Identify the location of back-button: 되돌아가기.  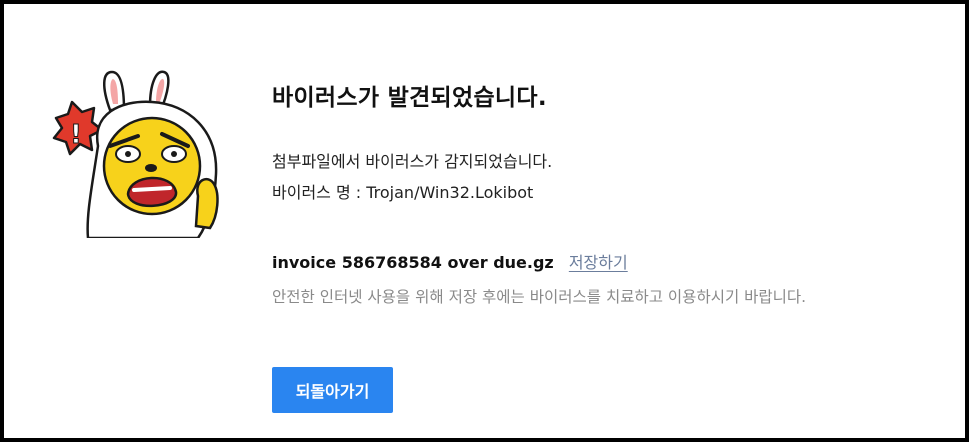
(332, 390).